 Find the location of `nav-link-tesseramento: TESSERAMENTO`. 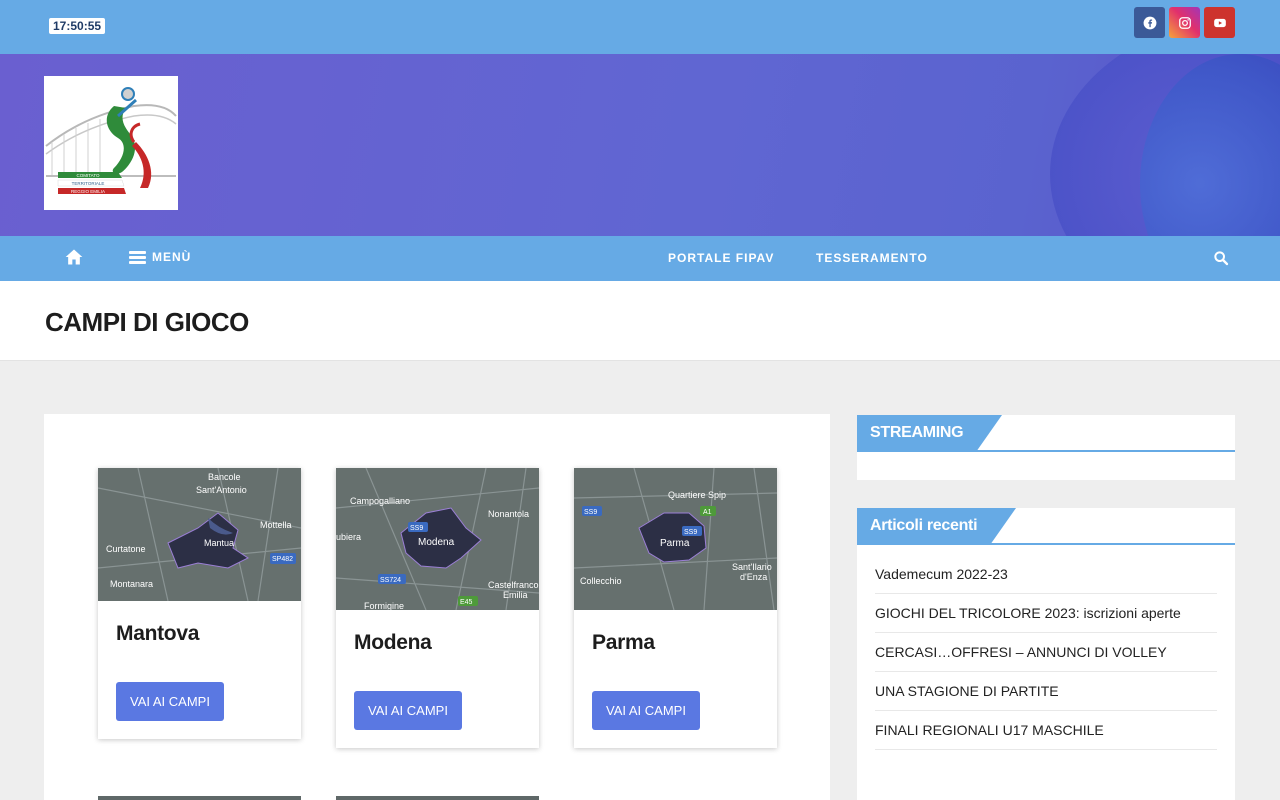

nav-link-tesseramento: TESSERAMENTO is located at coordinates (872, 258).